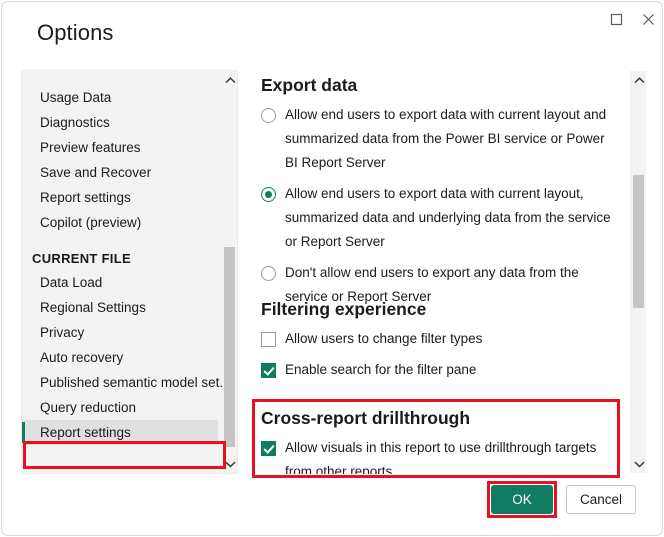 The image size is (664, 537). Describe the element at coordinates (120, 97) in the screenshot. I see `sidebar-item-usage-data: Usage Data` at that location.